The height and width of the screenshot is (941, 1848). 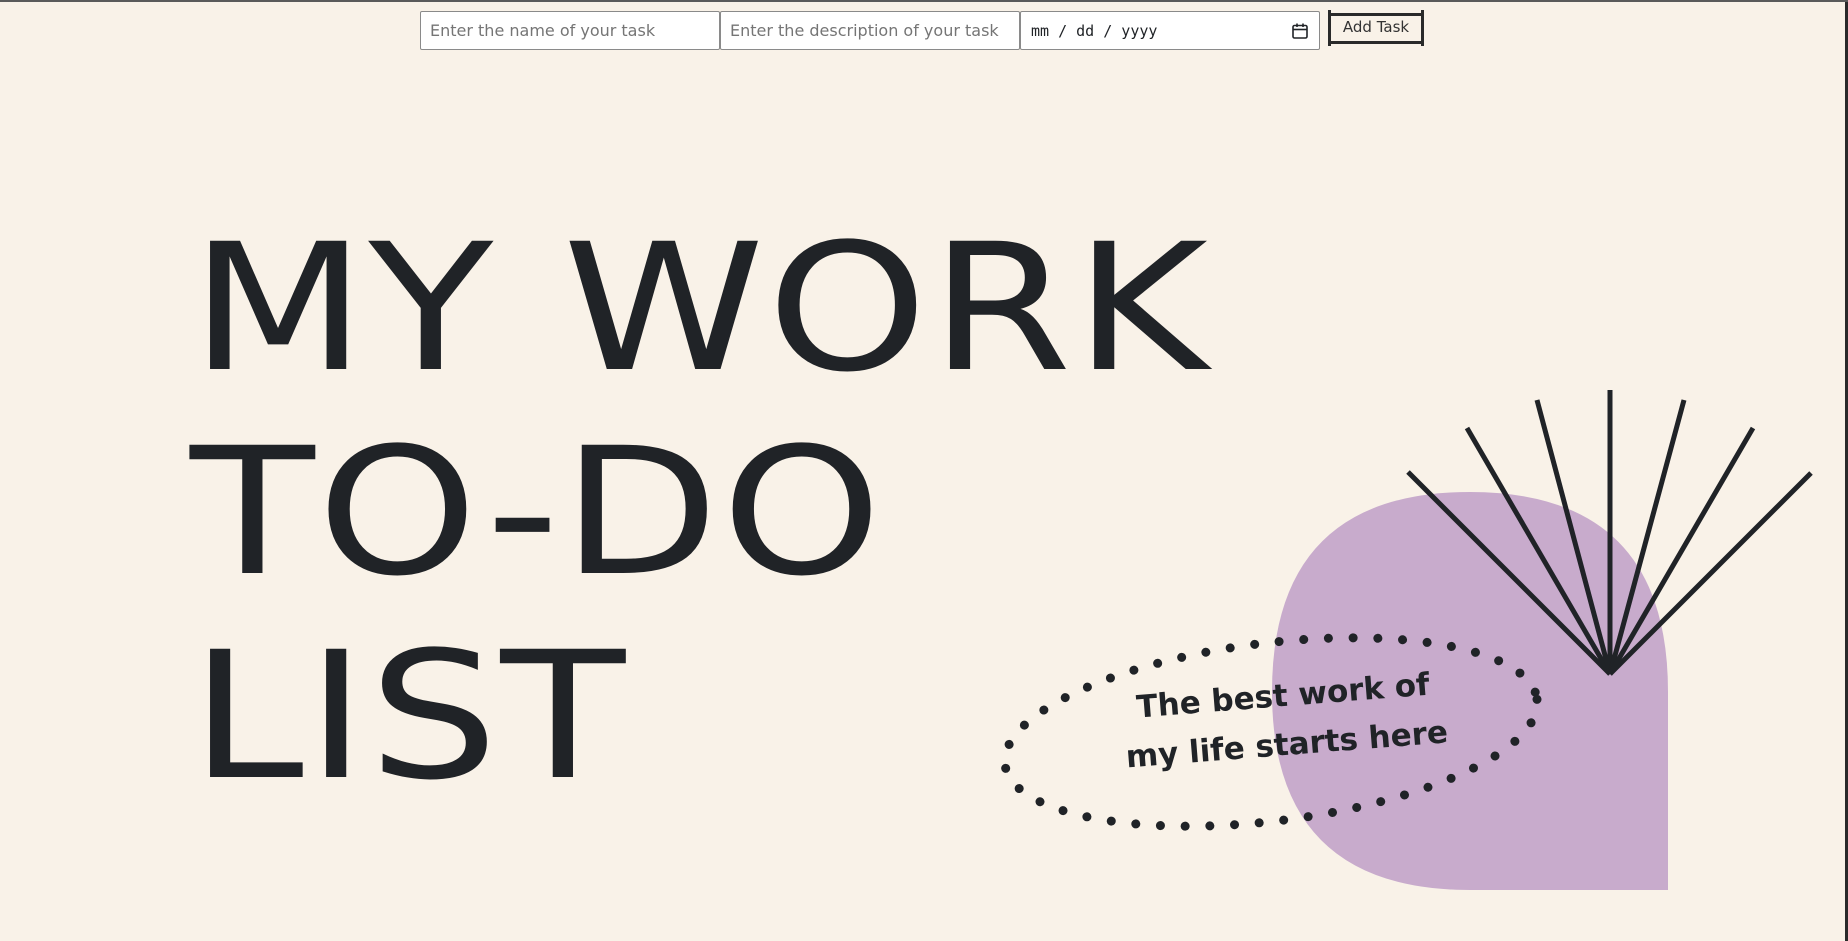 I want to click on task-form: mm / dd / yyyy Add Task, so click(x=922, y=30).